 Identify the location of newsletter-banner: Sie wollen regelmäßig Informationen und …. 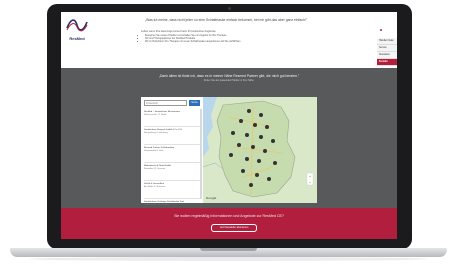
(229, 223).